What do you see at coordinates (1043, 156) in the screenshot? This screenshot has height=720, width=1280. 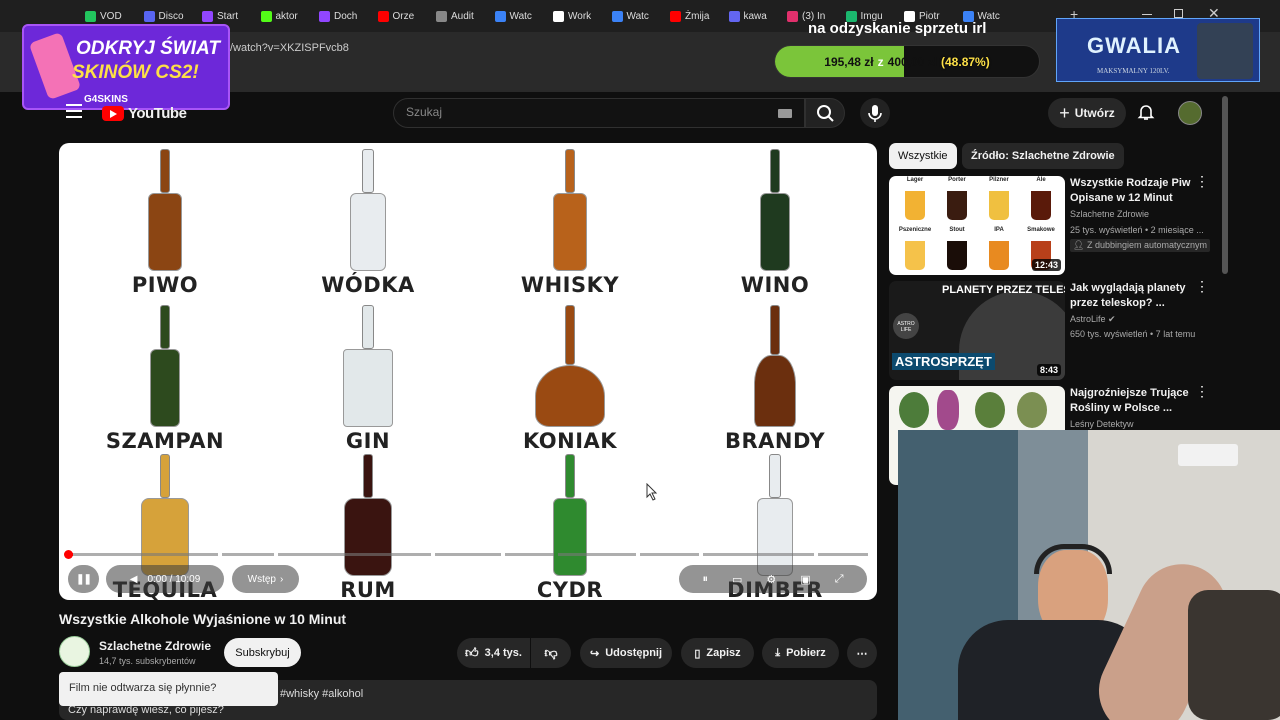 I see `chip-source: Źródło: Szlachetne Zdrowie` at bounding box center [1043, 156].